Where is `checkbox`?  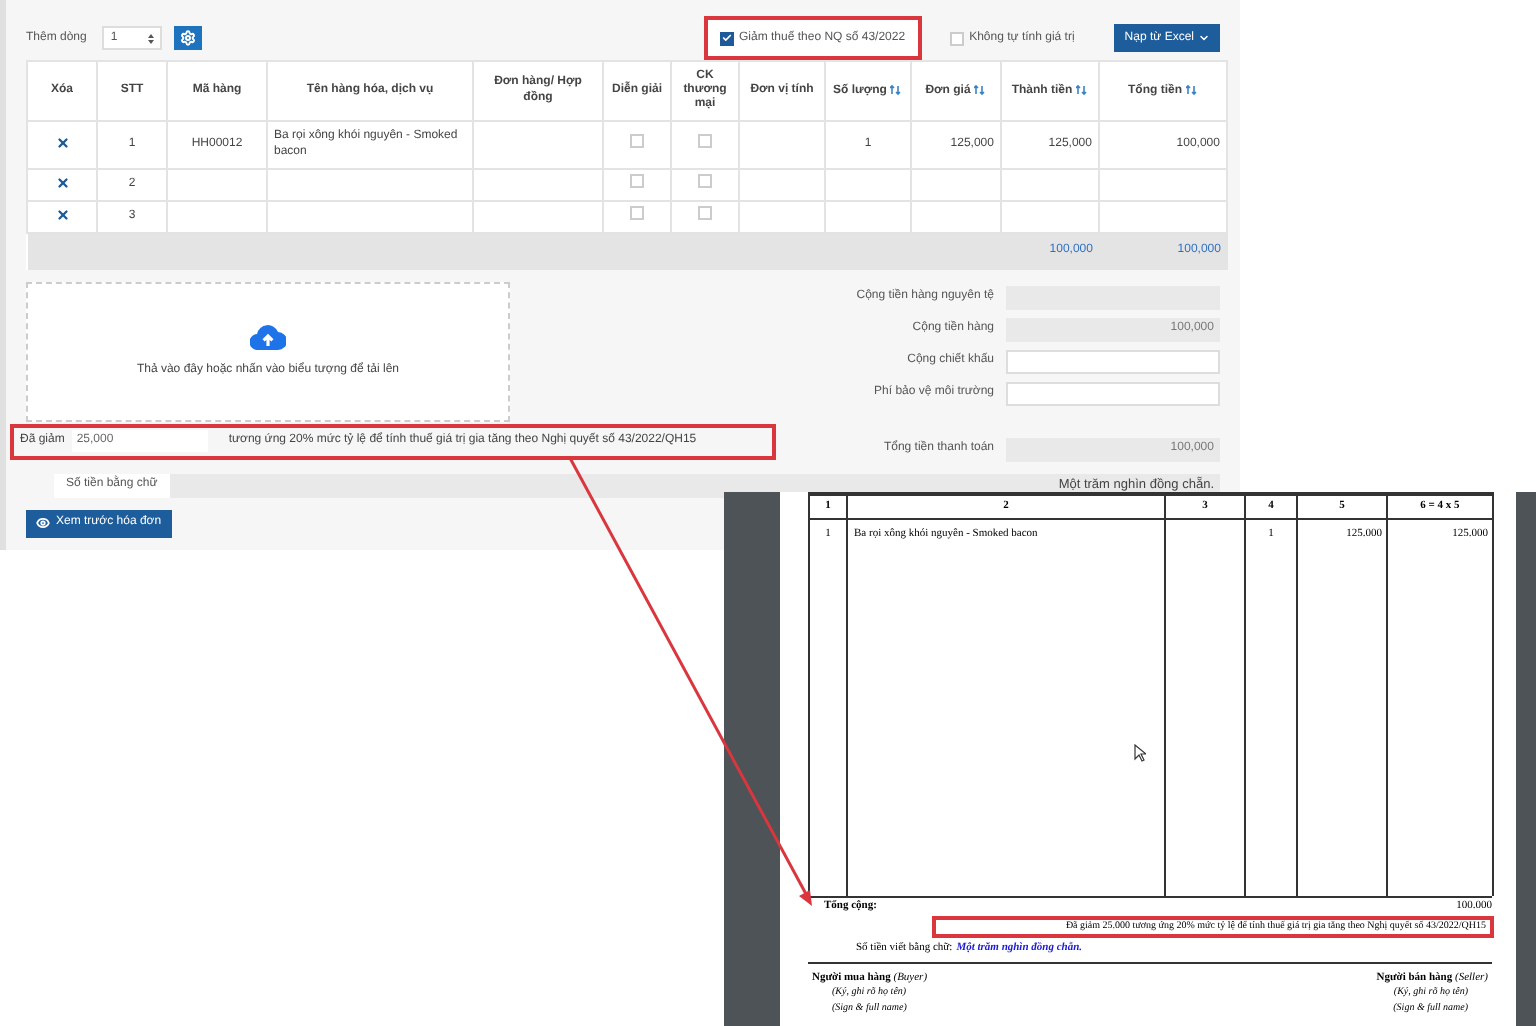
checkbox is located at coordinates (726, 38).